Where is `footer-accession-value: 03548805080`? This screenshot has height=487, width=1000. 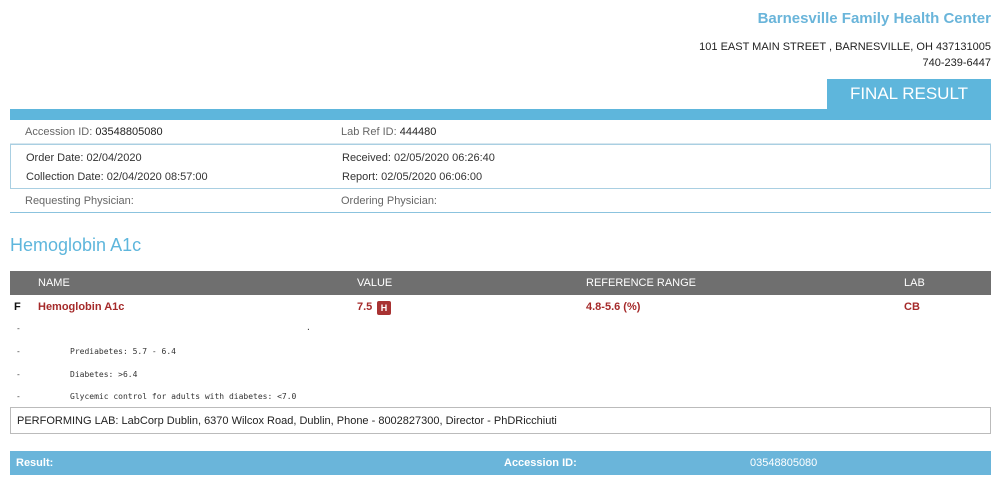 footer-accession-value: 03548805080 is located at coordinates (784, 463).